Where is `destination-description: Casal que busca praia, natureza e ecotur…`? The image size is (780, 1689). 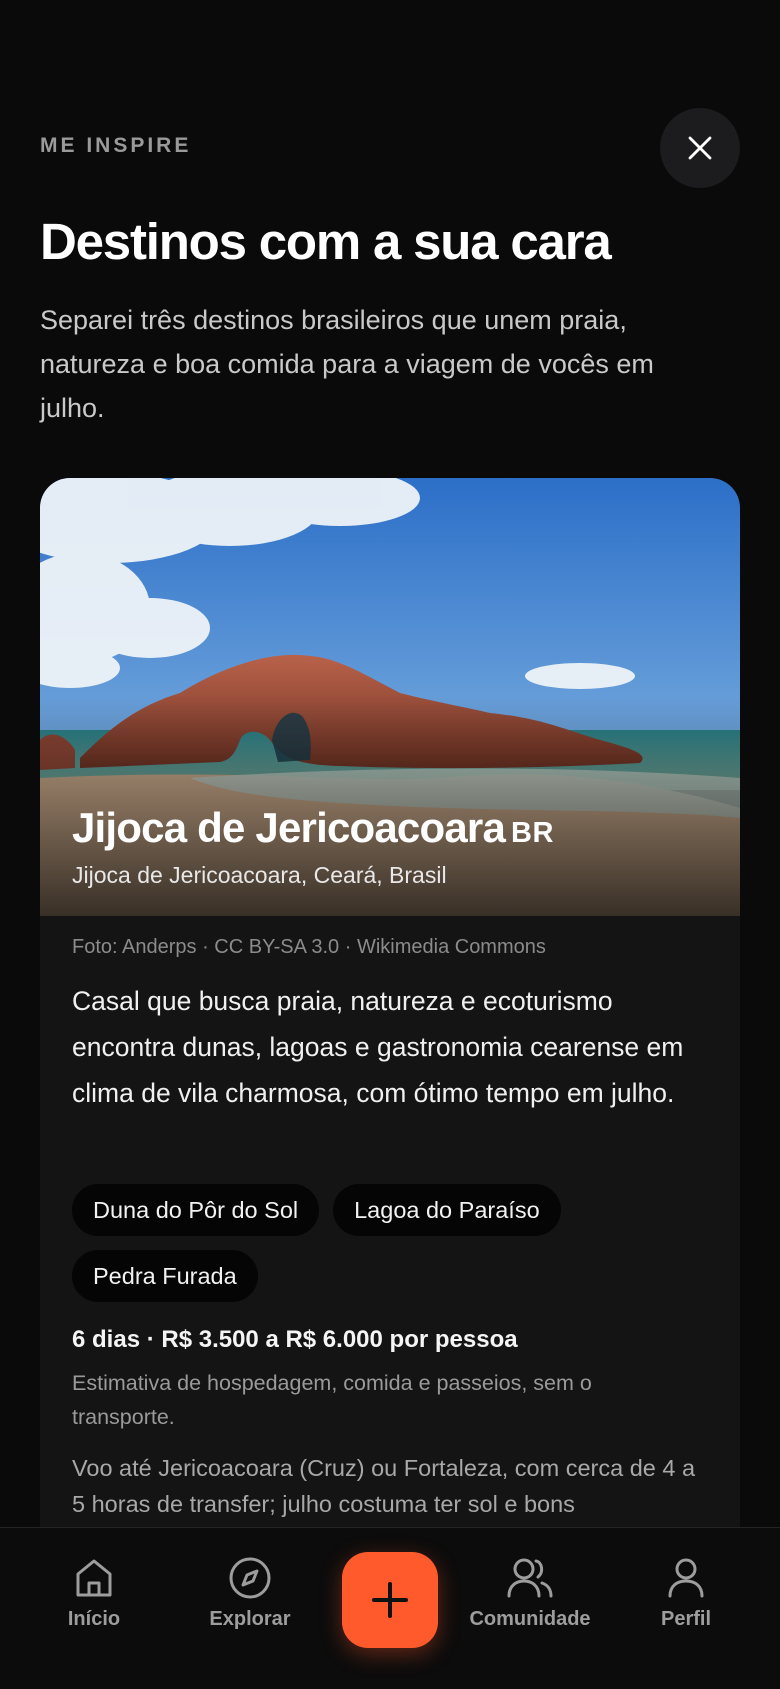 destination-description: Casal que busca praia, natureza e ecotur… is located at coordinates (378, 1047).